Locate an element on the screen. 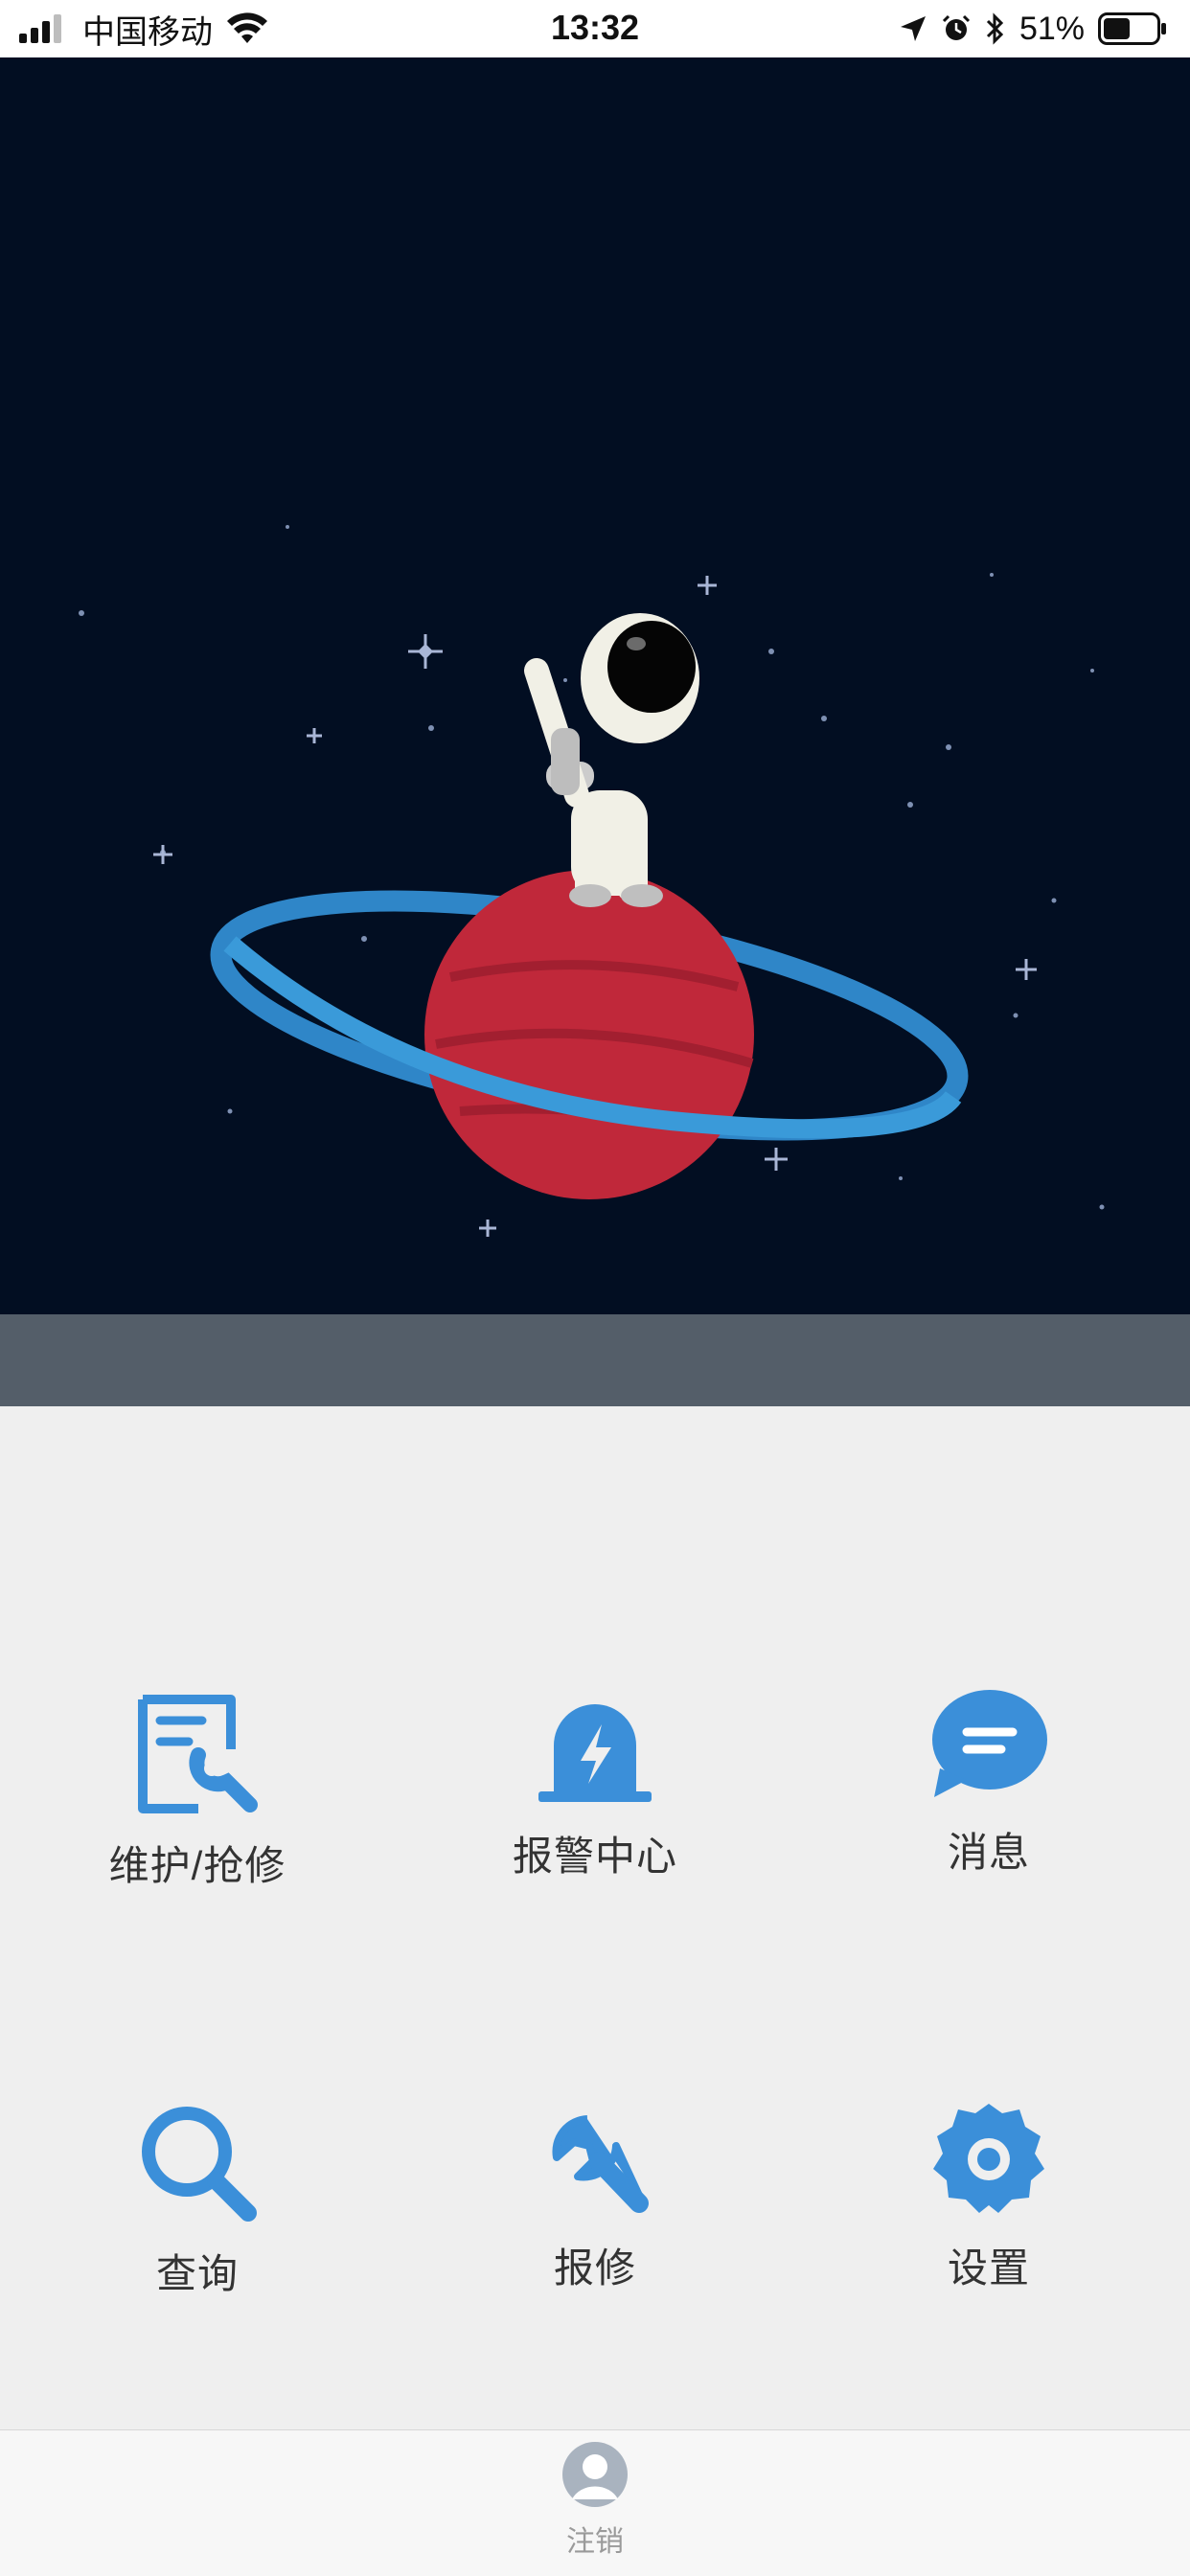 This screenshot has width=1190, height=2576. logout-label: 注销 is located at coordinates (595, 2542).